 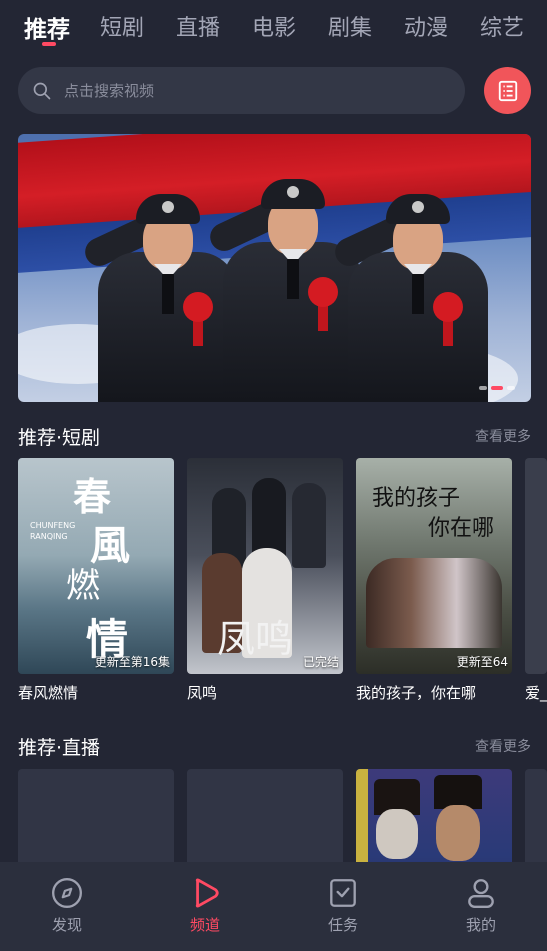 I want to click on drama-card: 爱_, so click(x=536, y=580).